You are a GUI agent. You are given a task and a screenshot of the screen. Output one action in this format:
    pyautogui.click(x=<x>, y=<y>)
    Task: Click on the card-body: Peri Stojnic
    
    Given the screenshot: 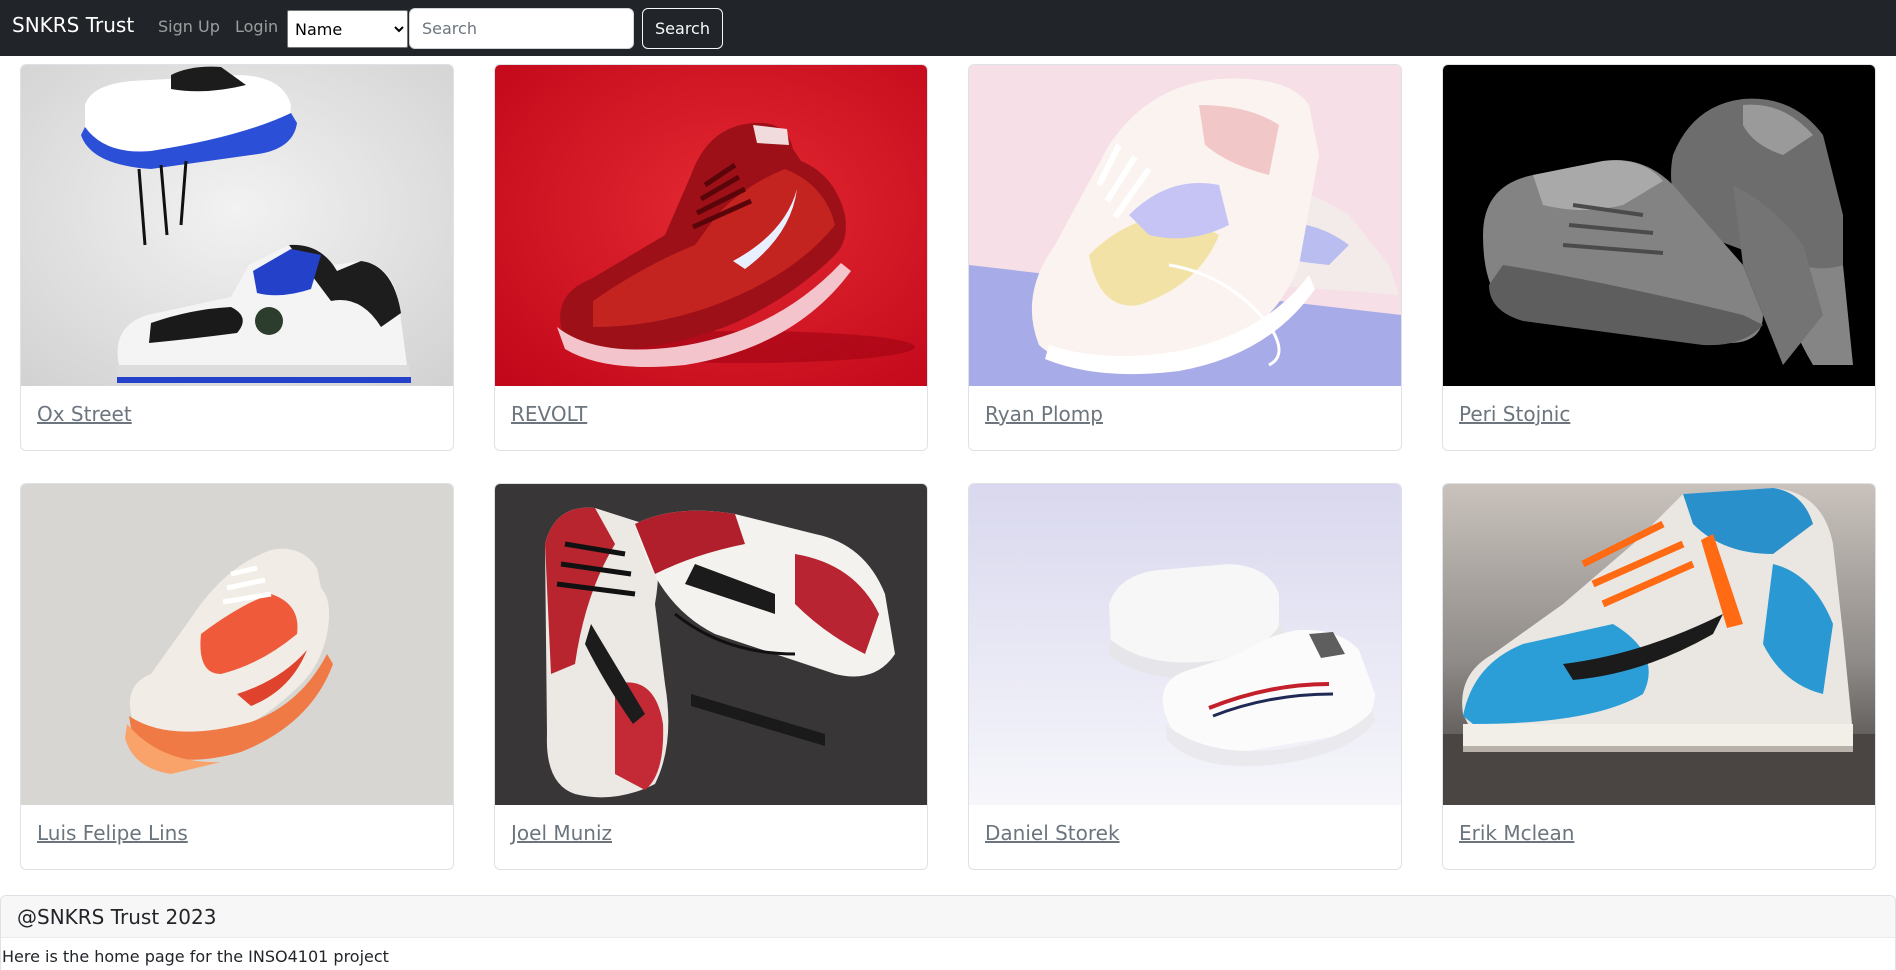 What is the action you would take?
    pyautogui.click(x=1659, y=418)
    